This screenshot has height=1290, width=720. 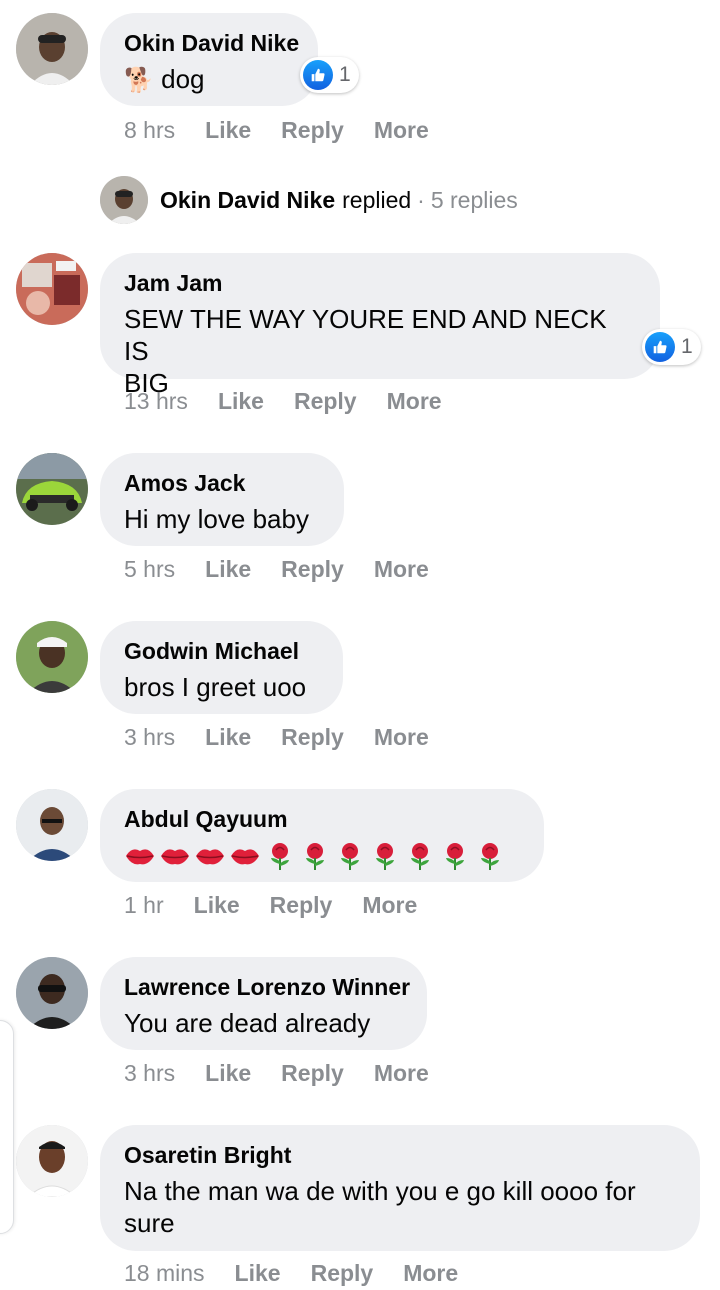 I want to click on comment-text: bros I greet uoo, so click(x=215, y=687).